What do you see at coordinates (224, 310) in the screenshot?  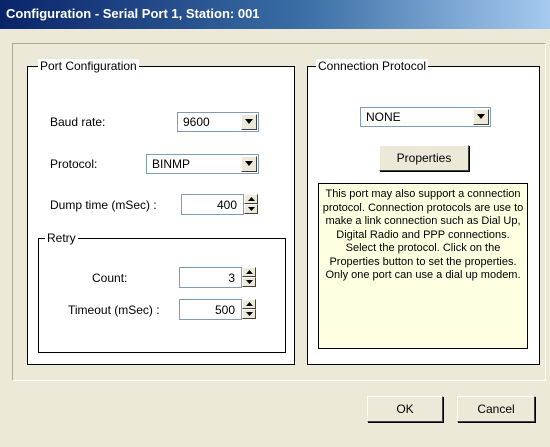 I see `retry-timeout-value: 500` at bounding box center [224, 310].